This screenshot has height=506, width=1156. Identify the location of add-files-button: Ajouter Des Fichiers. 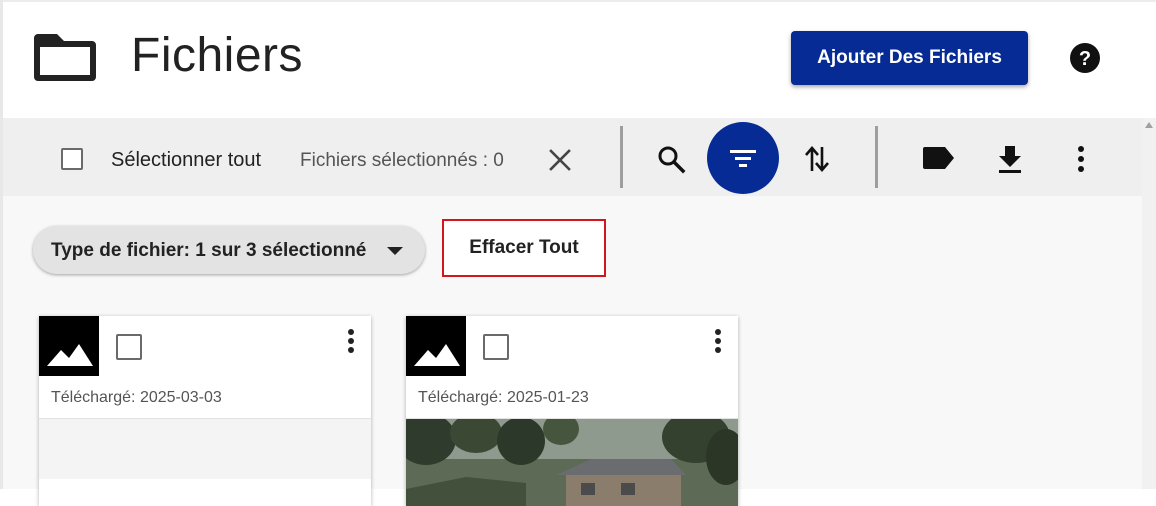
(909, 58).